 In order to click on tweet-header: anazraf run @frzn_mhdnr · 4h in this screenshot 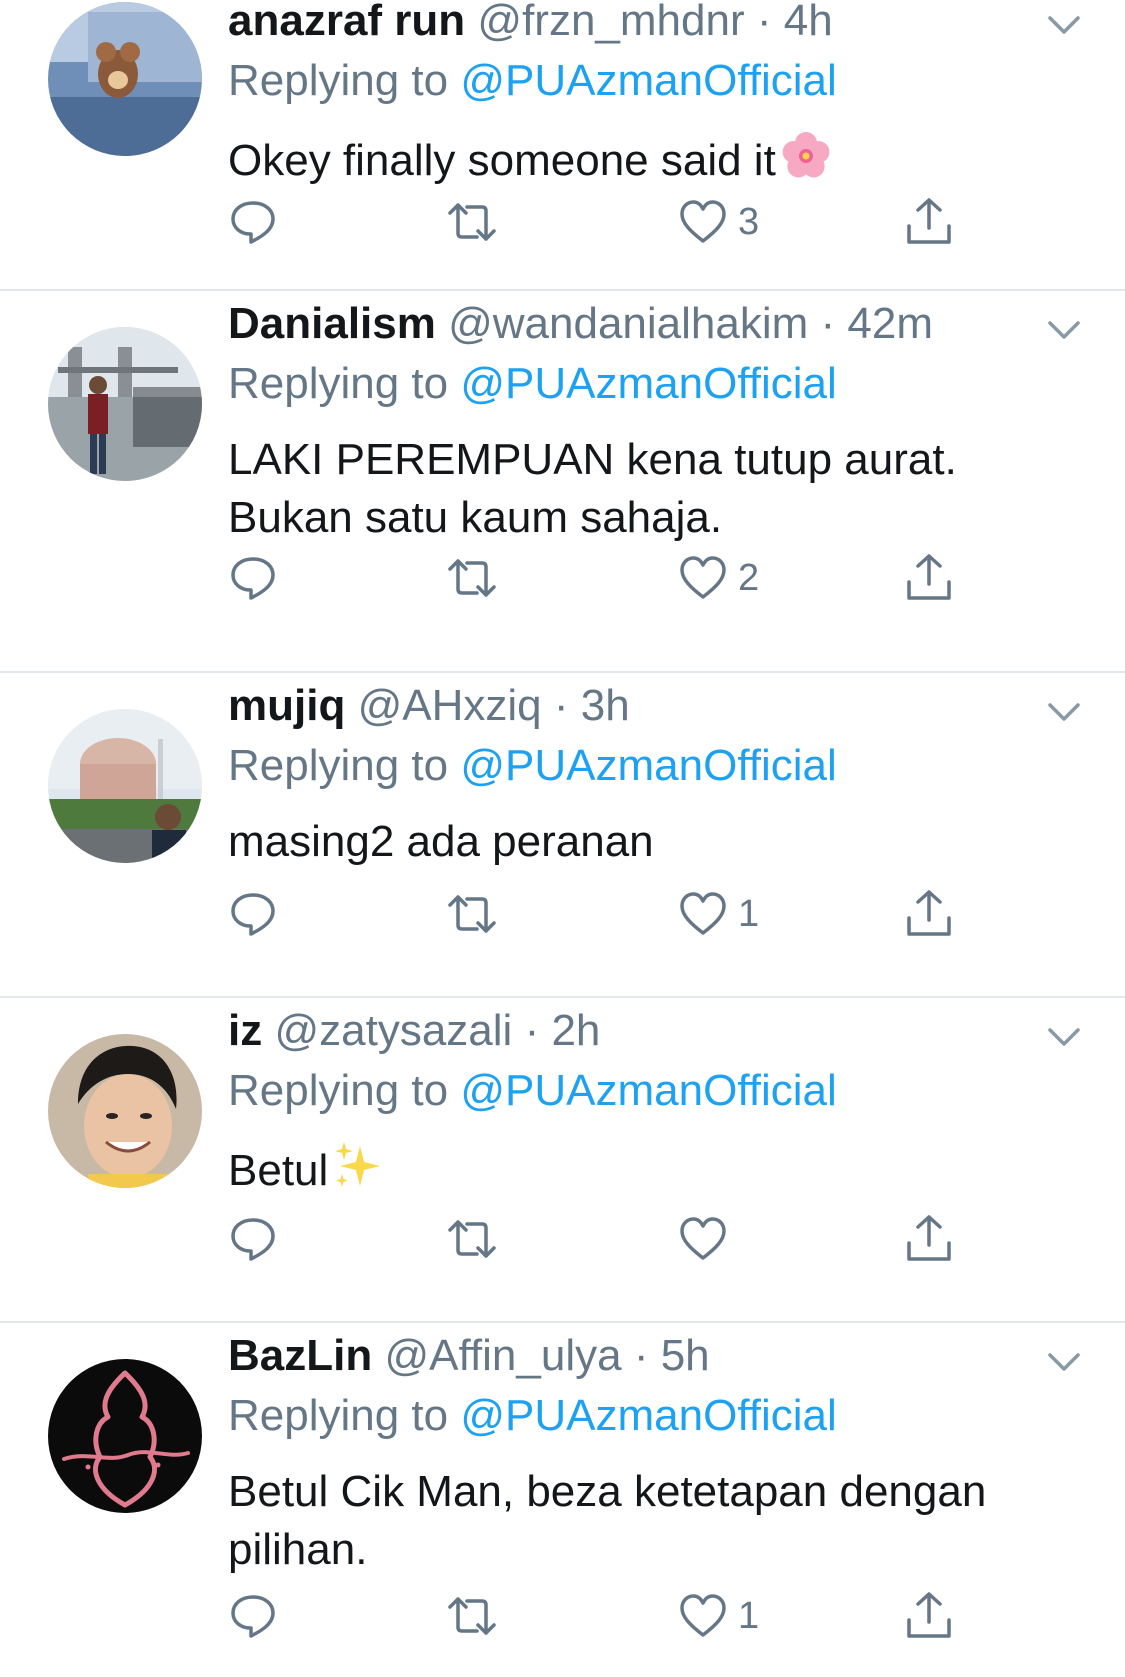, I will do `click(530, 25)`.